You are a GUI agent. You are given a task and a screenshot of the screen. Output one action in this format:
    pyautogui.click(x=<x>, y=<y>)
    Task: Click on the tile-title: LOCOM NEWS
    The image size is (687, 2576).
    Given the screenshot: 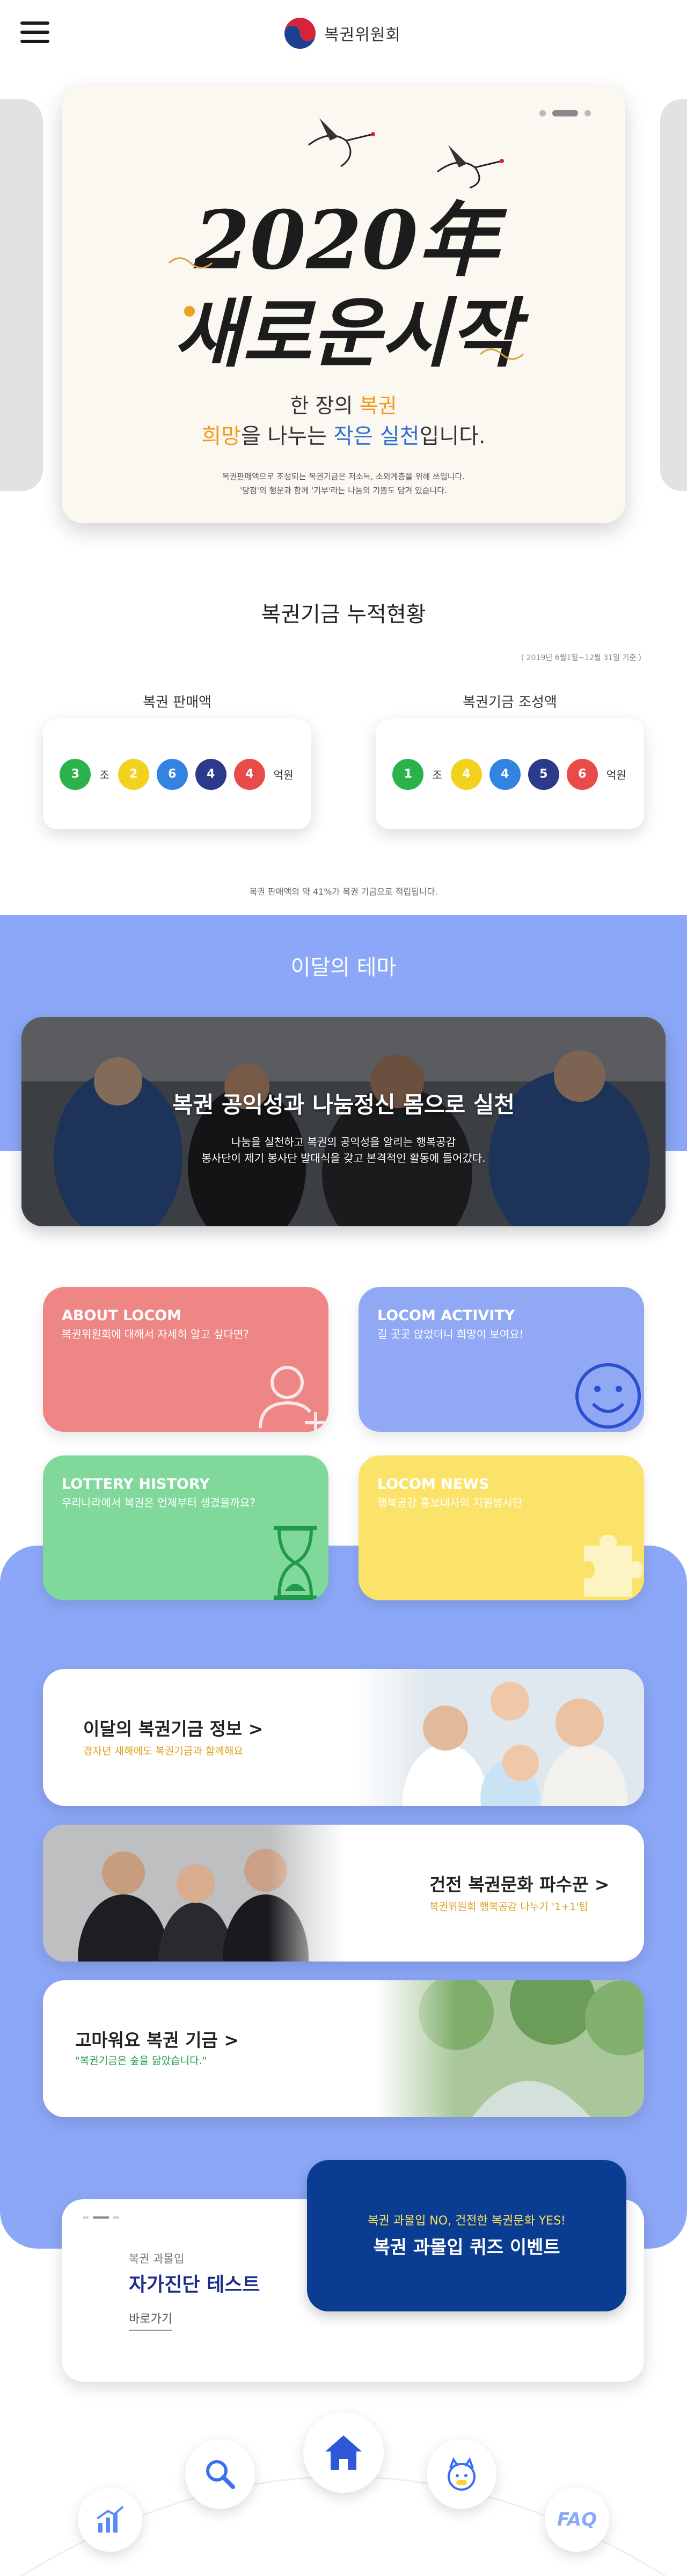 What is the action you would take?
    pyautogui.click(x=433, y=1484)
    